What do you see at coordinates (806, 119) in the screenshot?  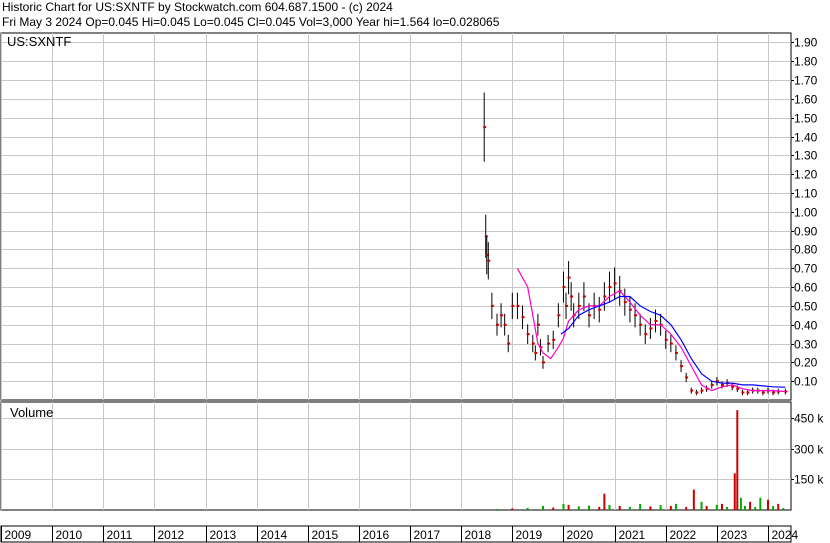 I see `price-tick-label: 1.50` at bounding box center [806, 119].